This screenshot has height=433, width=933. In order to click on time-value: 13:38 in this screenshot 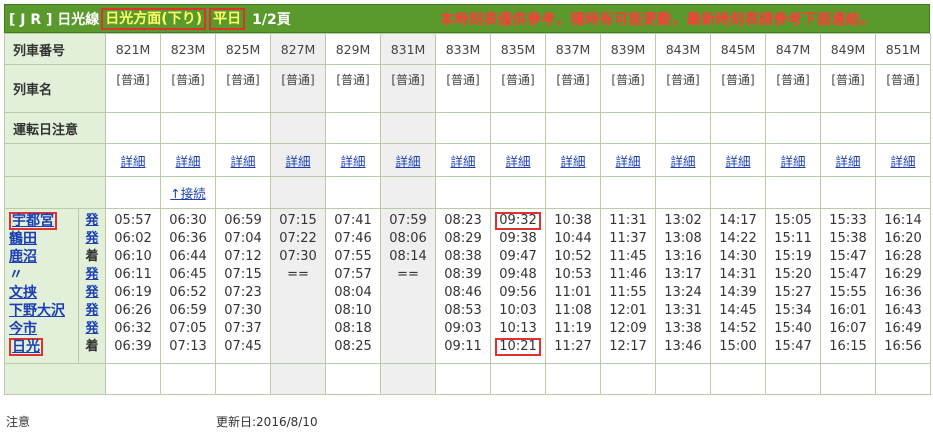, I will do `click(683, 328)`.